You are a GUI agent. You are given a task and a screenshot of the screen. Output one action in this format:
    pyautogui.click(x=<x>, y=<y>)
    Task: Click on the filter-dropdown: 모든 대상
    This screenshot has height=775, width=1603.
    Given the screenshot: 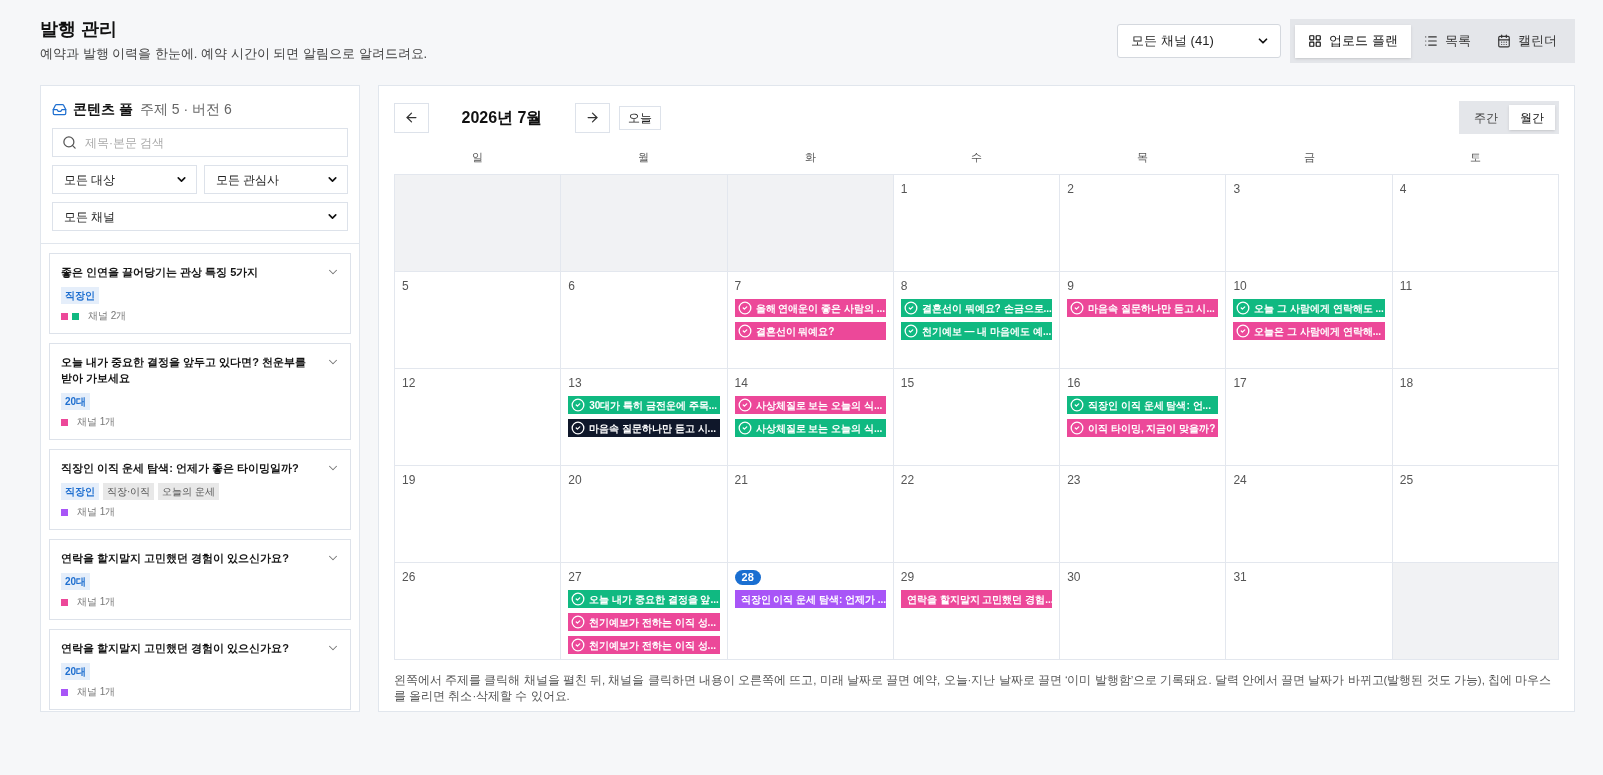 What is the action you would take?
    pyautogui.click(x=124, y=179)
    